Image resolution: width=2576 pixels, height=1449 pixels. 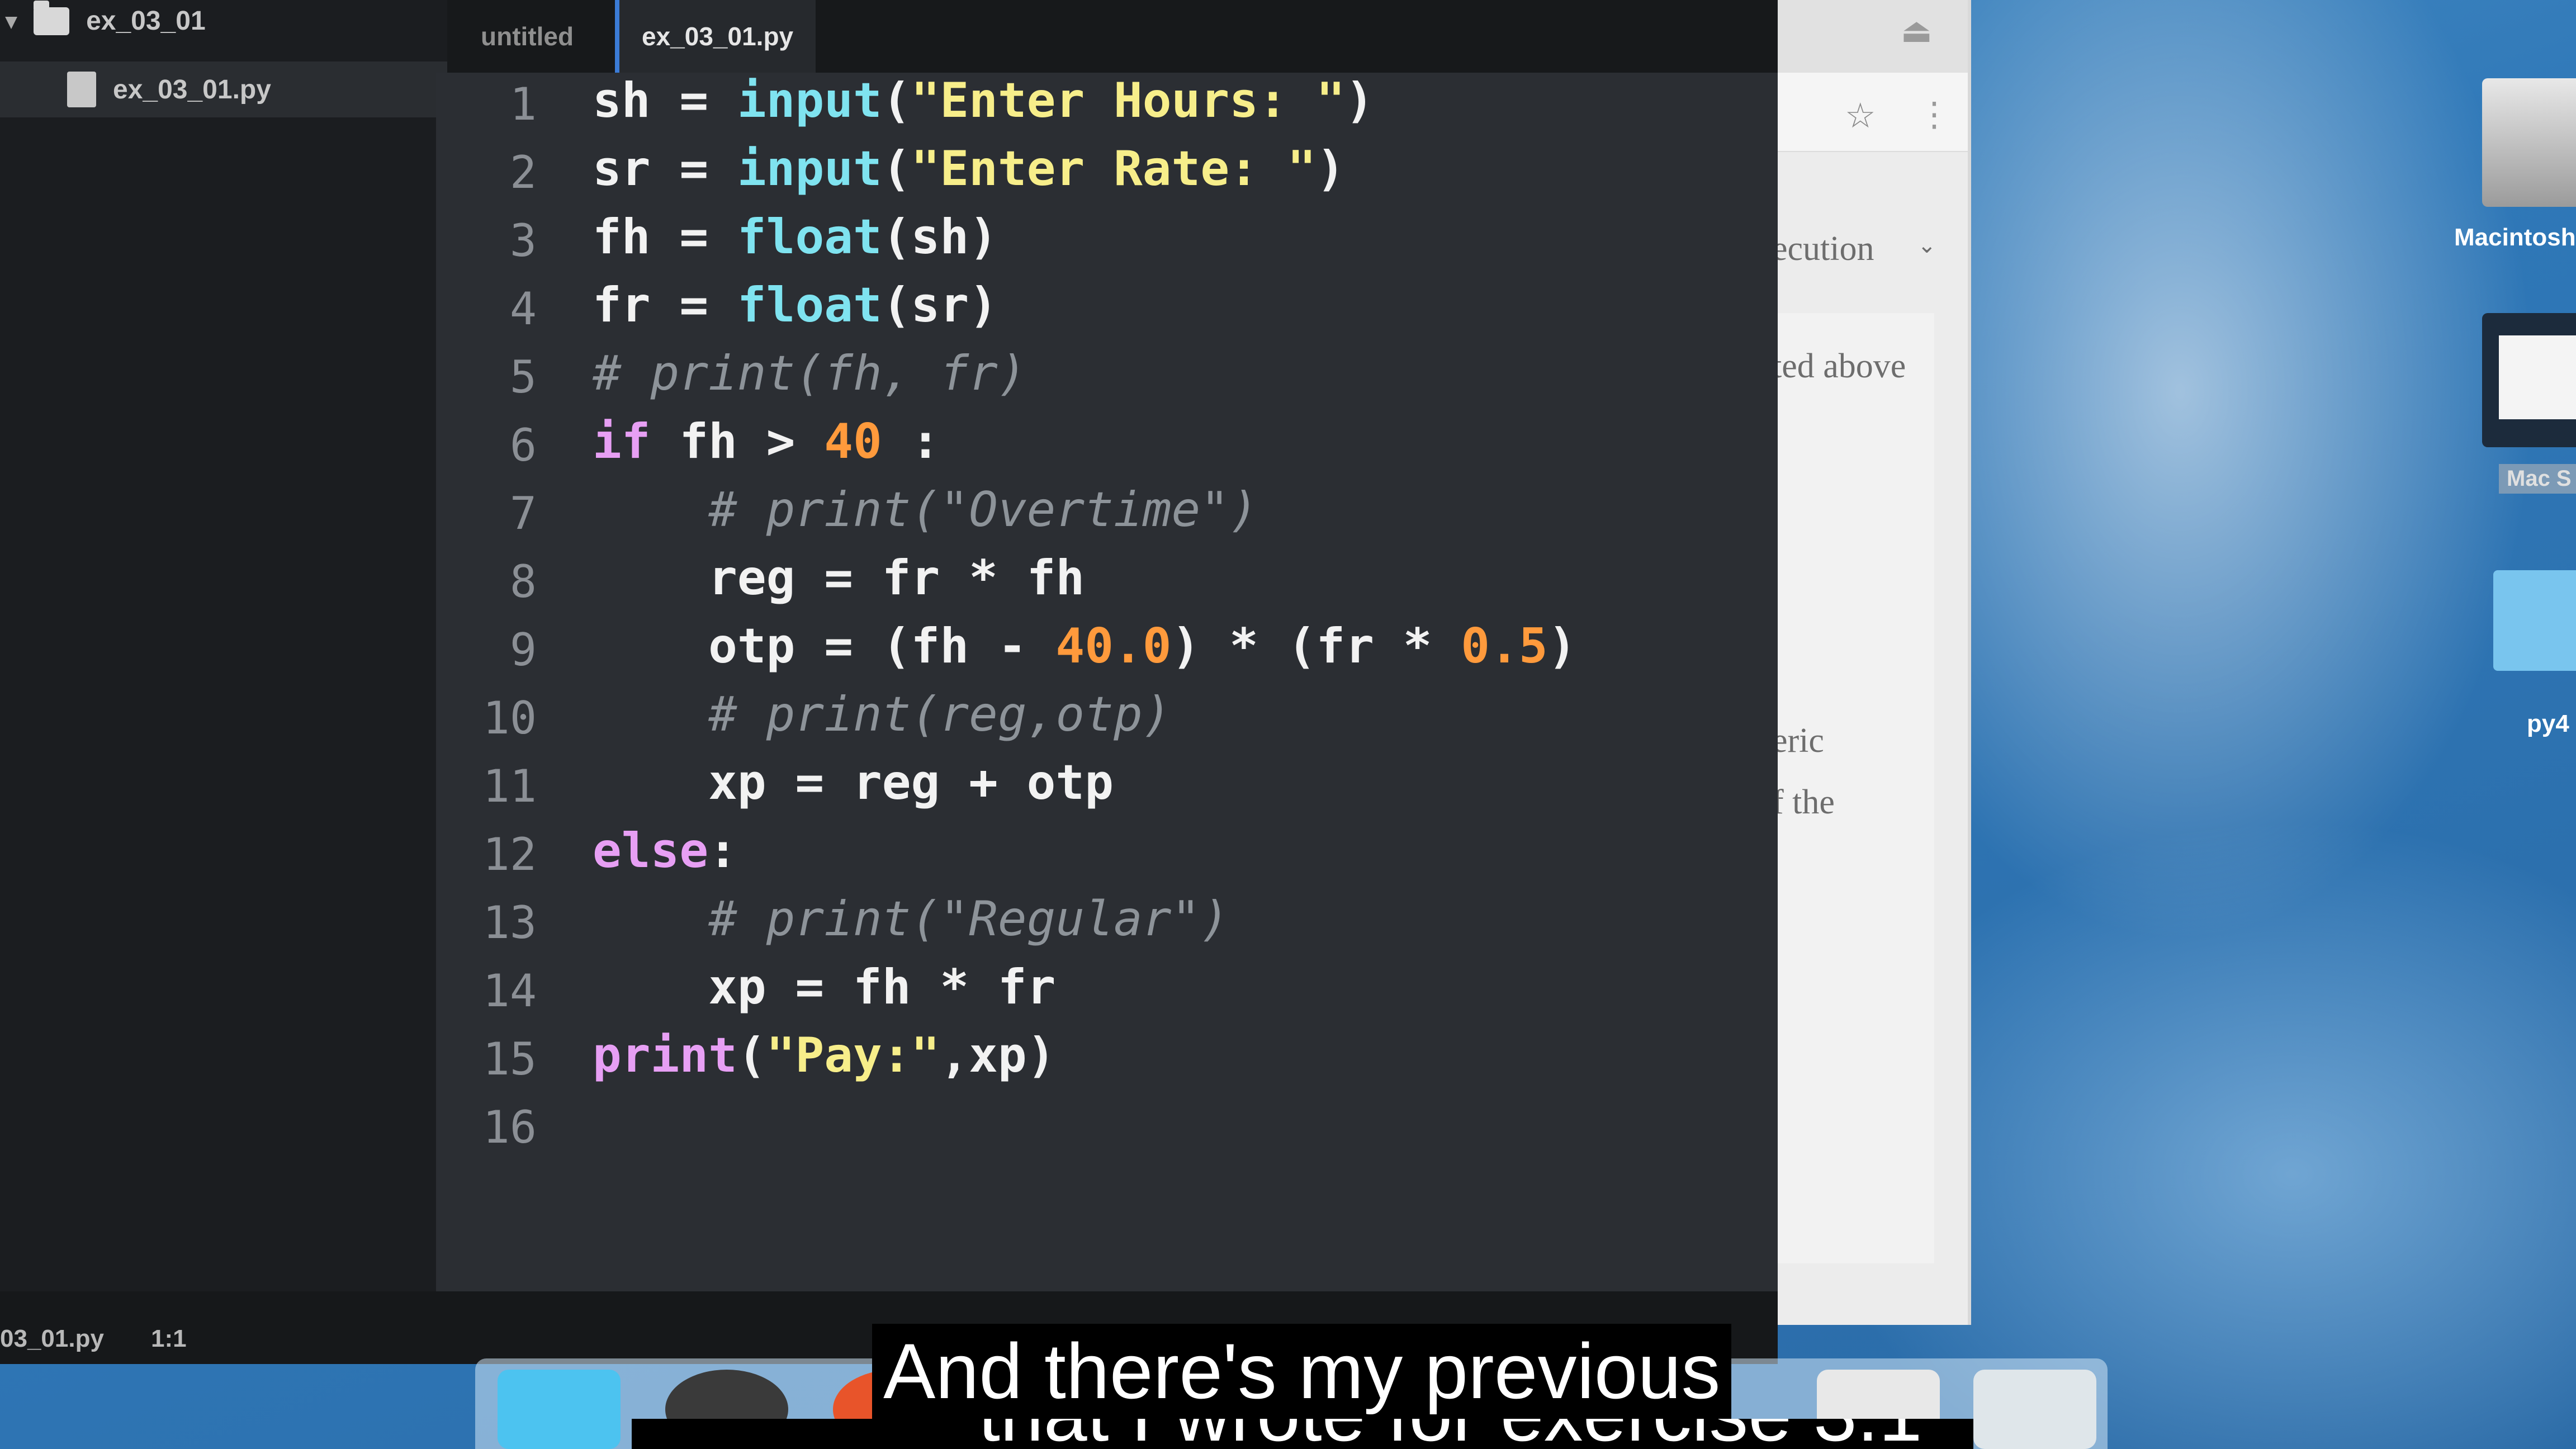 I want to click on code-line-9: otp = (fh - 40.0) * (fr * 0.5), so click(x=1085, y=646).